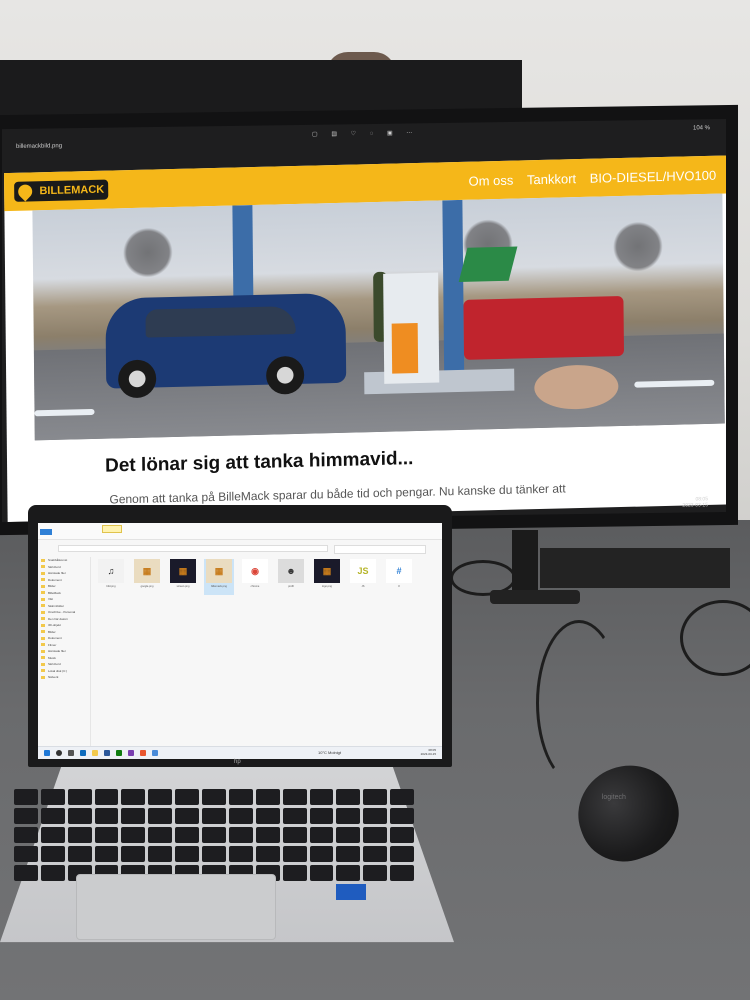 The image size is (750, 1000). What do you see at coordinates (183, 577) in the screenshot?
I see `file-item: ▦ screen.png` at bounding box center [183, 577].